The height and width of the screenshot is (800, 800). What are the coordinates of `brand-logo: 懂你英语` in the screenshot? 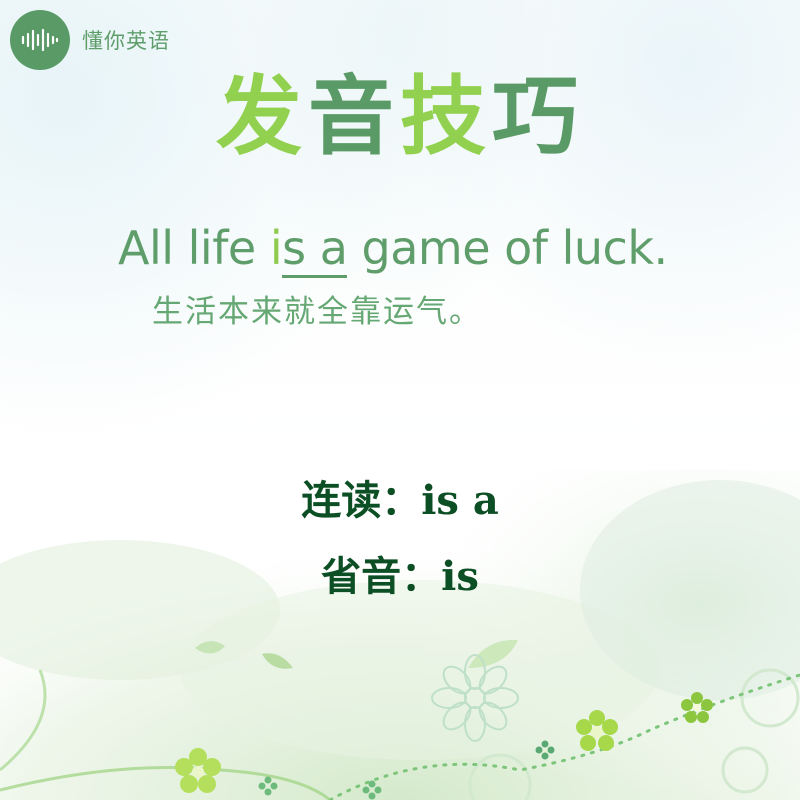 It's located at (90, 40).